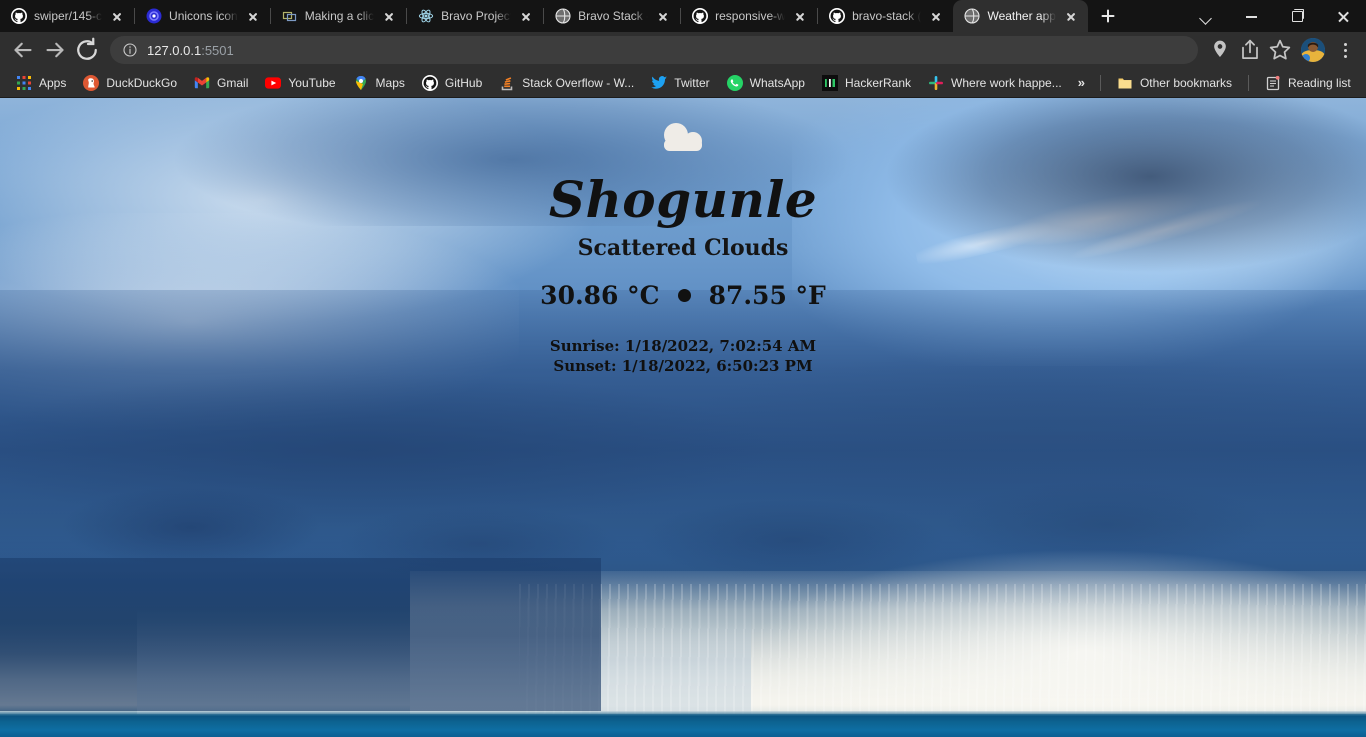  Describe the element at coordinates (91, 82) in the screenshot. I see `duckduckgo-icon` at that location.